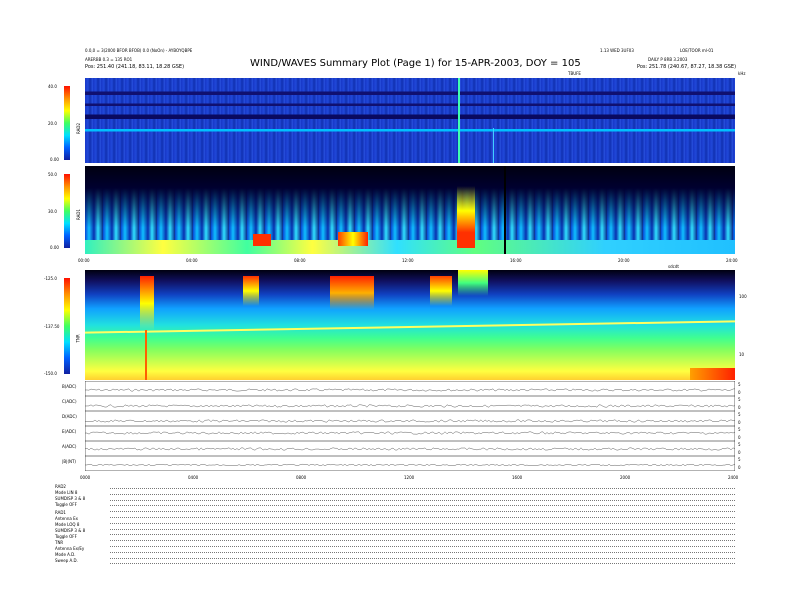 Image resolution: width=792 pixels, height=612 pixels. What do you see at coordinates (85, 477) in the screenshot?
I see `bottom-tick-0: 0000` at bounding box center [85, 477].